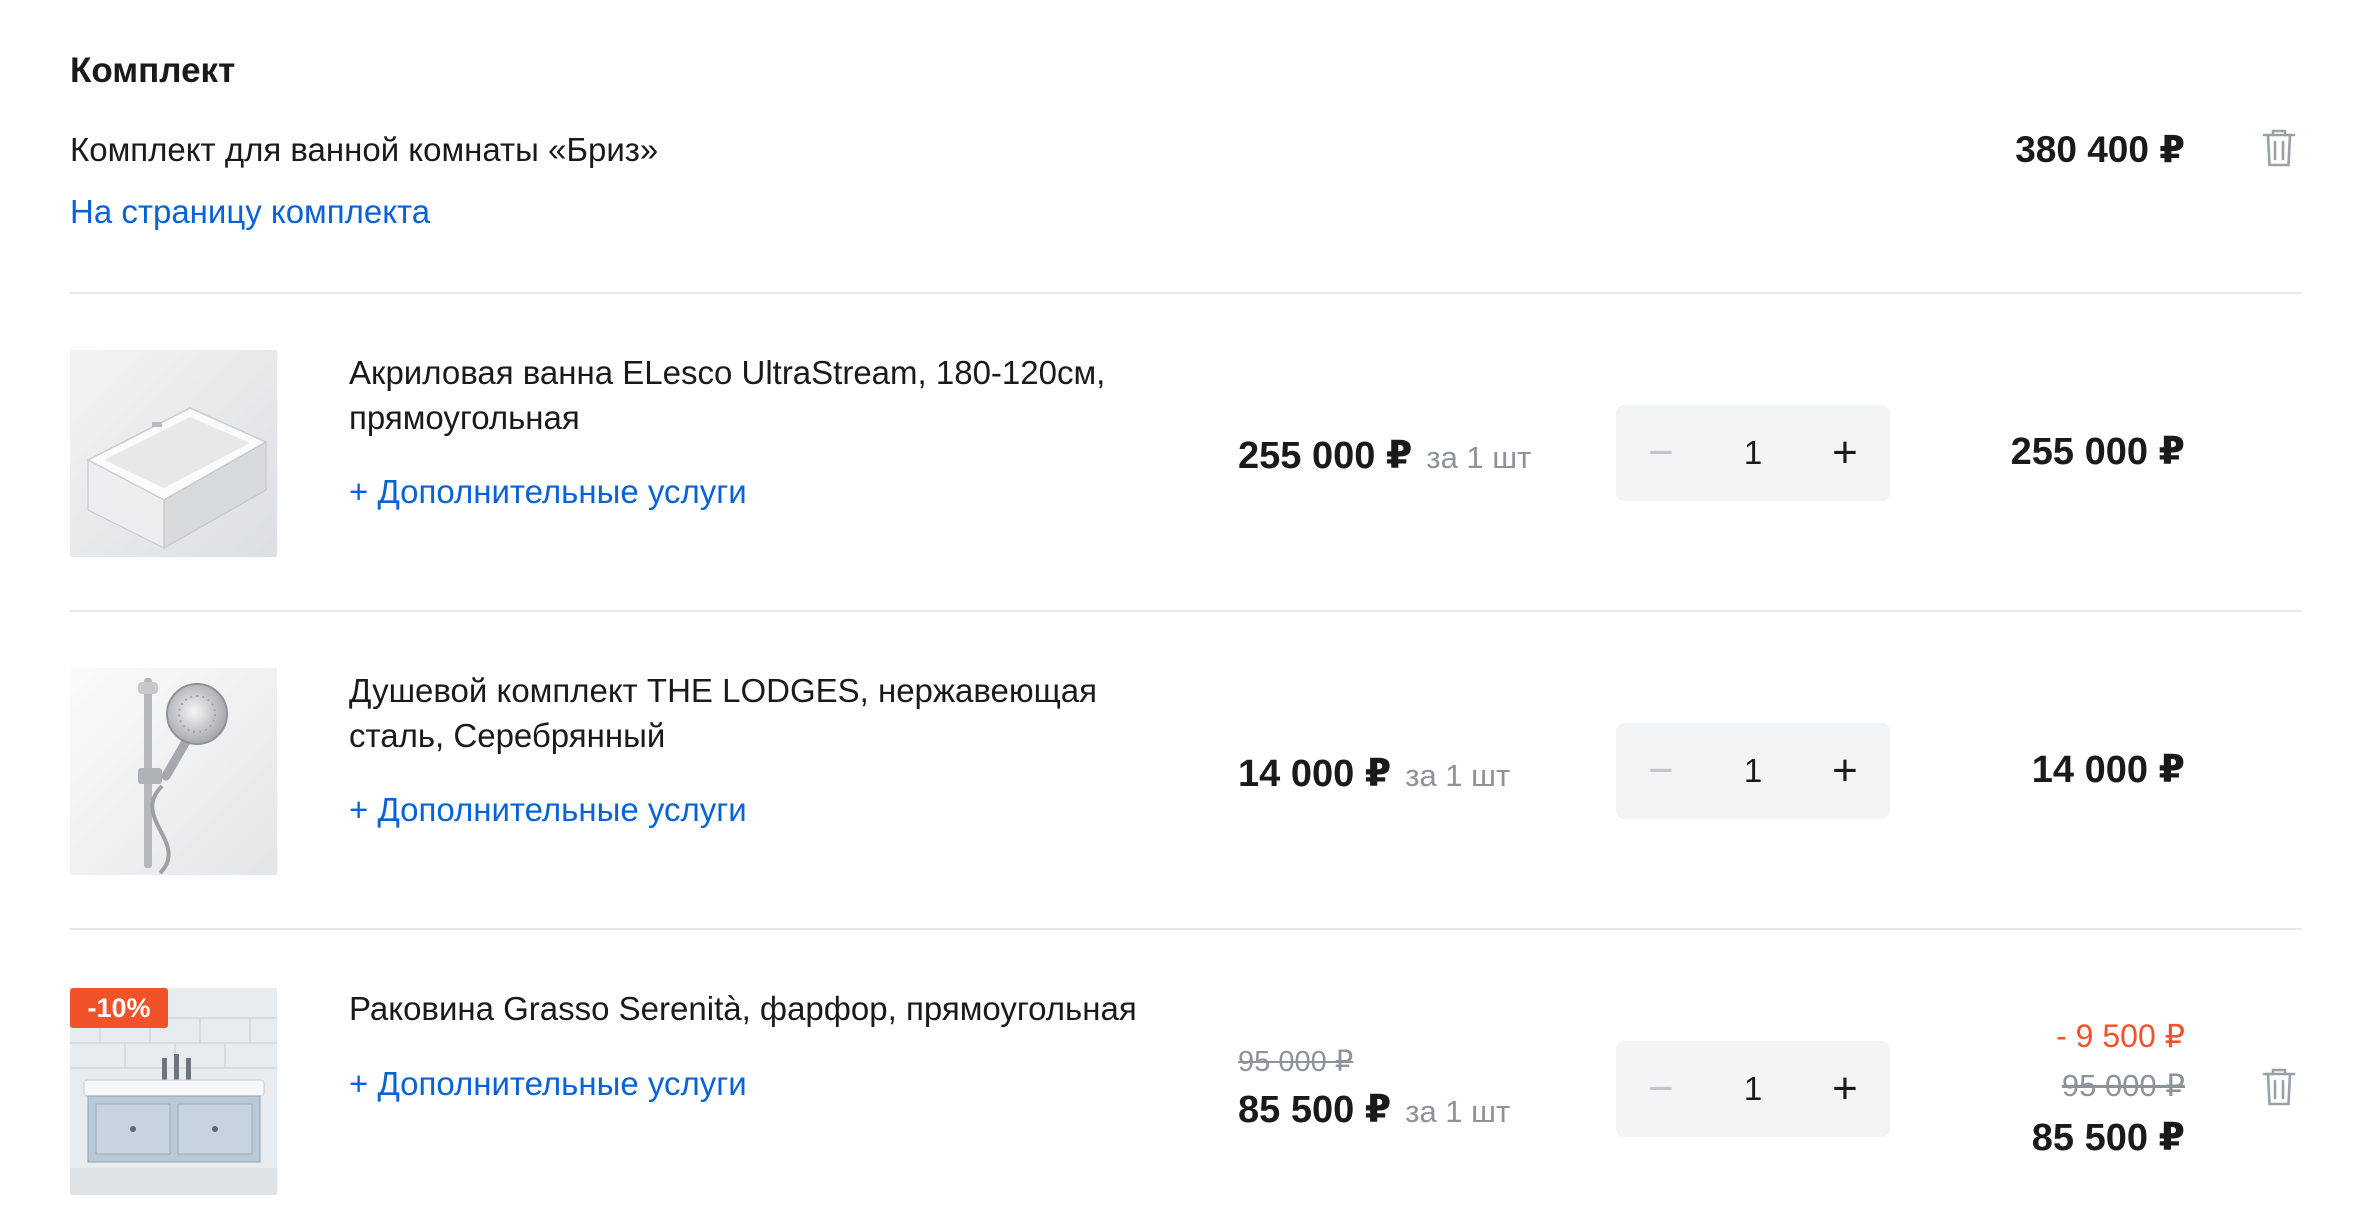 The height and width of the screenshot is (1222, 2360). Describe the element at coordinates (1315, 1110) in the screenshot. I see `unit-price-value: 85 500 ₽` at that location.